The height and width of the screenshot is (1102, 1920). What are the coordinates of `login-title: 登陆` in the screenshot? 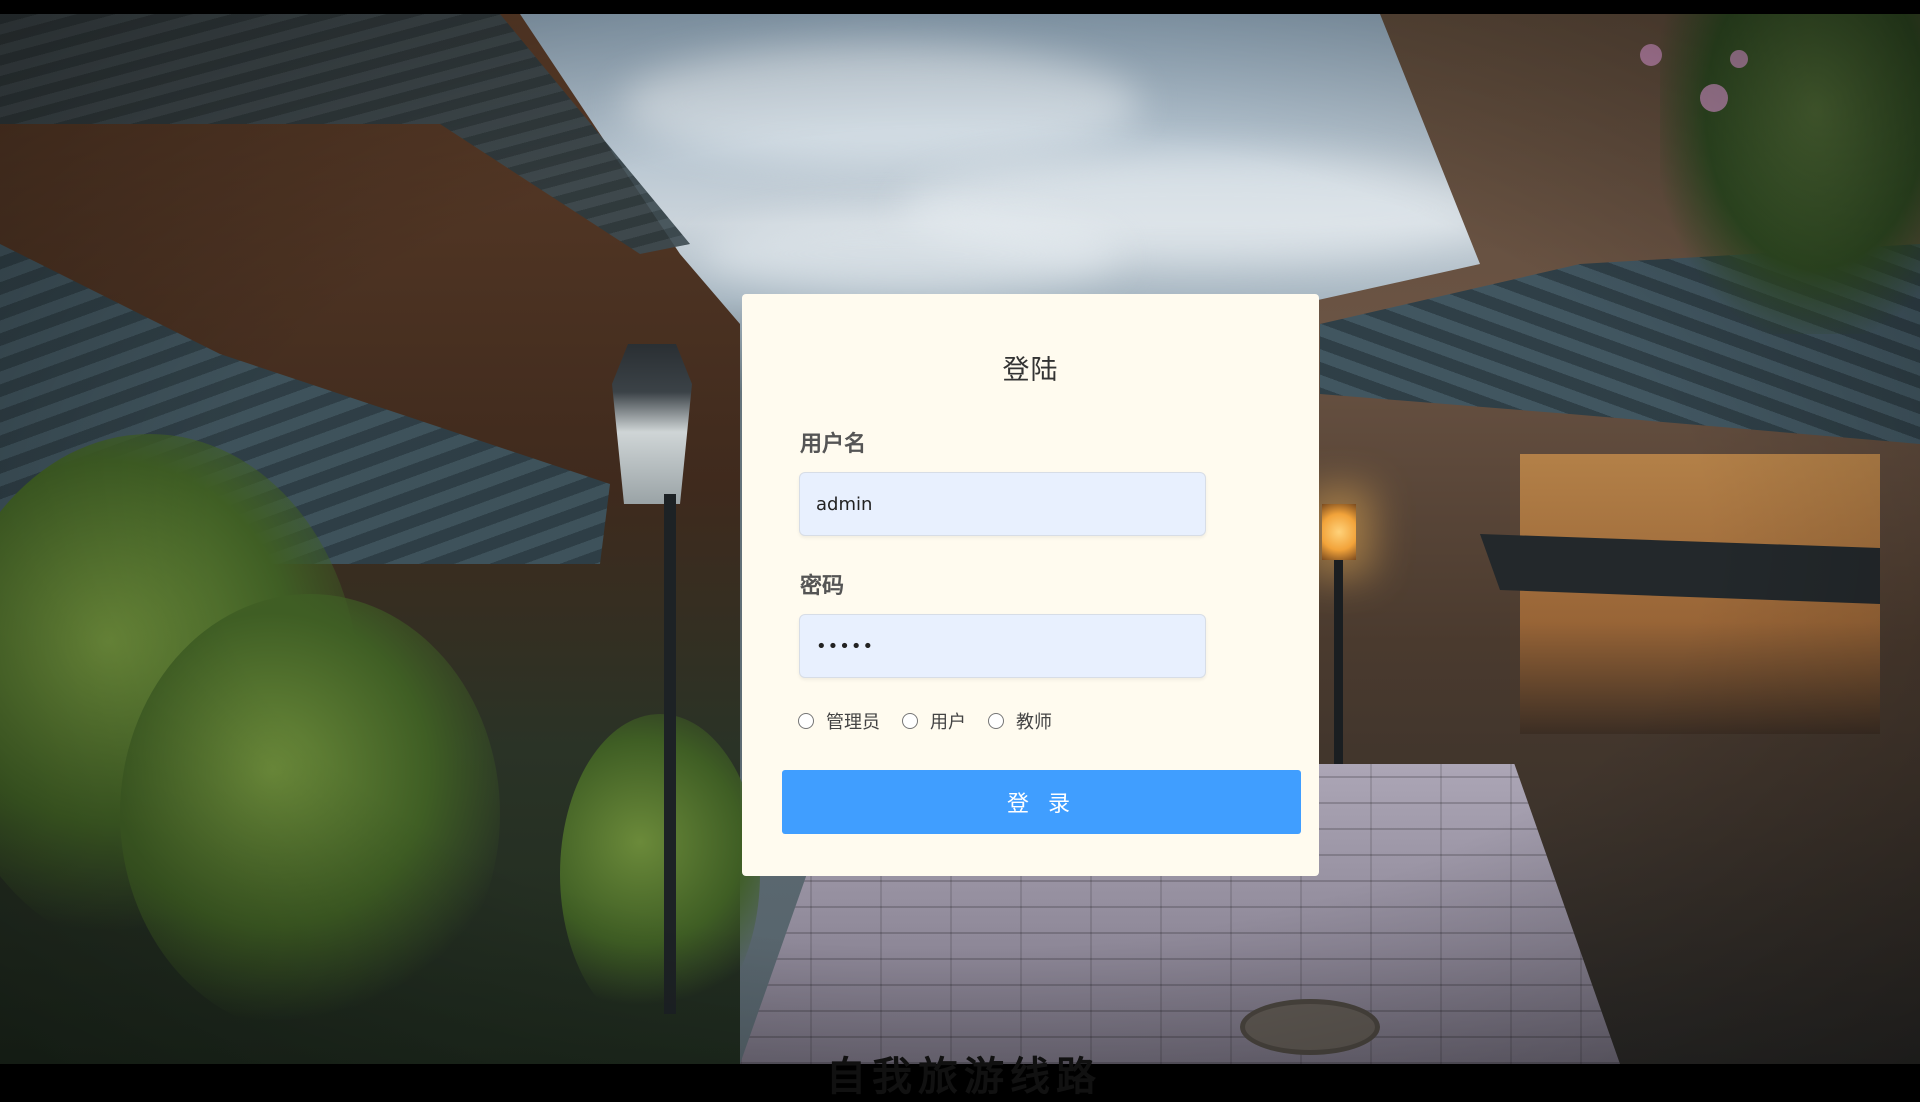 It's located at (1030, 370).